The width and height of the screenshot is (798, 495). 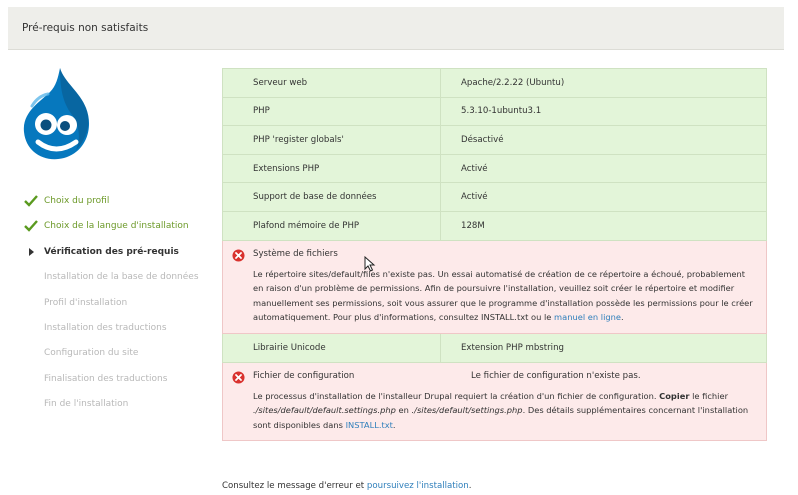 I want to click on continue-installation-link: poursuivez l'installation, so click(x=418, y=486).